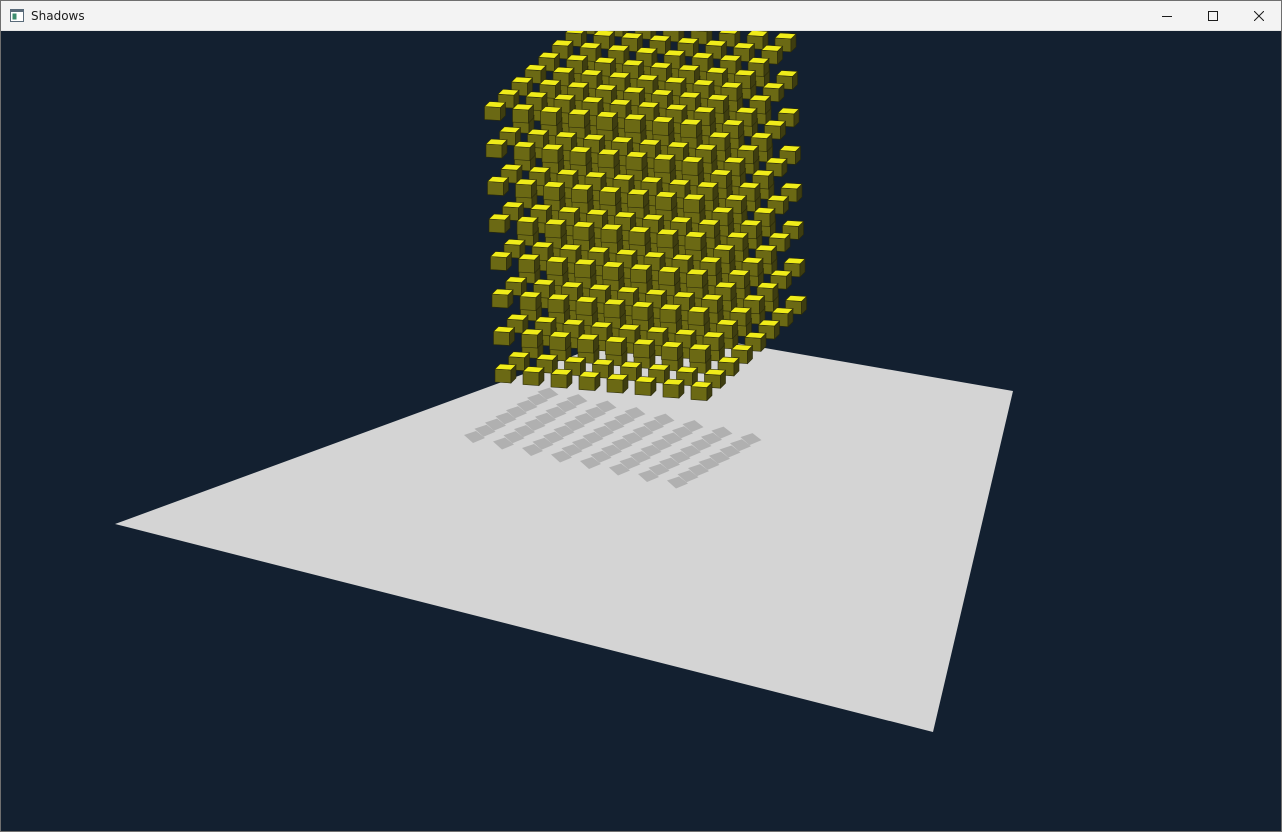  I want to click on minimize-icon, so click(1167, 16).